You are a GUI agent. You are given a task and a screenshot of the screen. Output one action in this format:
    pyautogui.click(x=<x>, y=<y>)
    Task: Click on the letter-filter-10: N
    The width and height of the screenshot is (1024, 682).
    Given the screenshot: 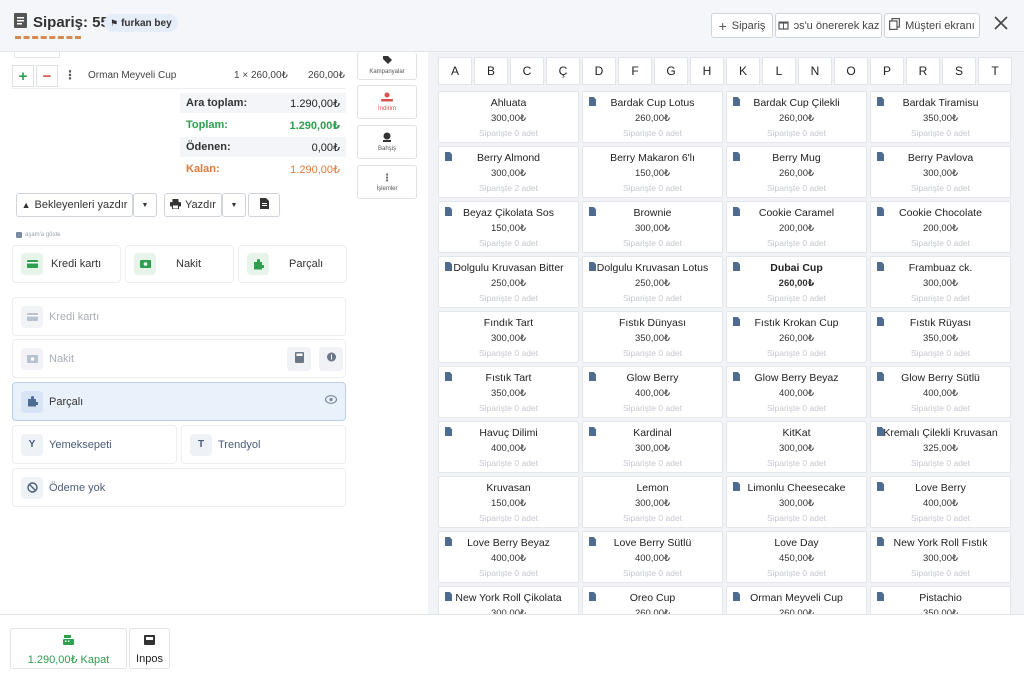 What is the action you would take?
    pyautogui.click(x=815, y=71)
    